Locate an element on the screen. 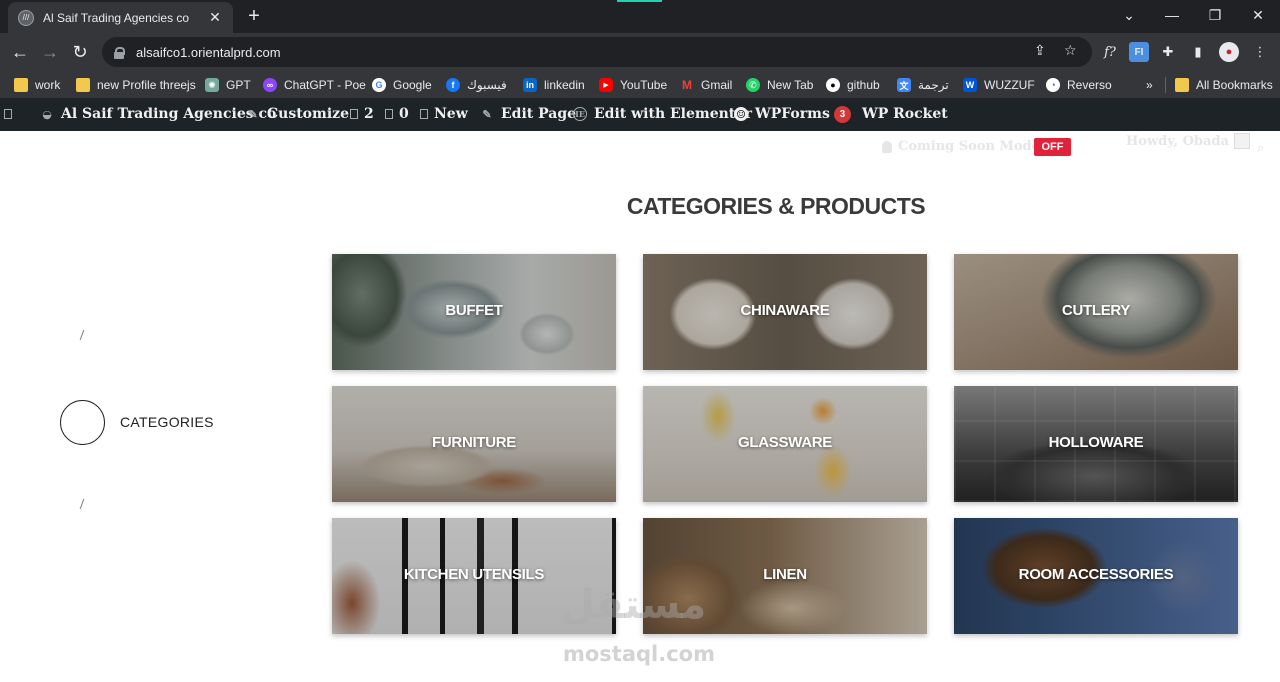  tab-close-icon: ✕ is located at coordinates (215, 17).